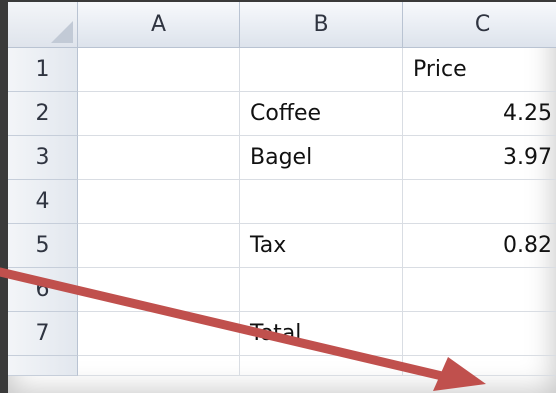 Image resolution: width=556 pixels, height=393 pixels. What do you see at coordinates (43, 202) in the screenshot?
I see `row-header-4: 4` at bounding box center [43, 202].